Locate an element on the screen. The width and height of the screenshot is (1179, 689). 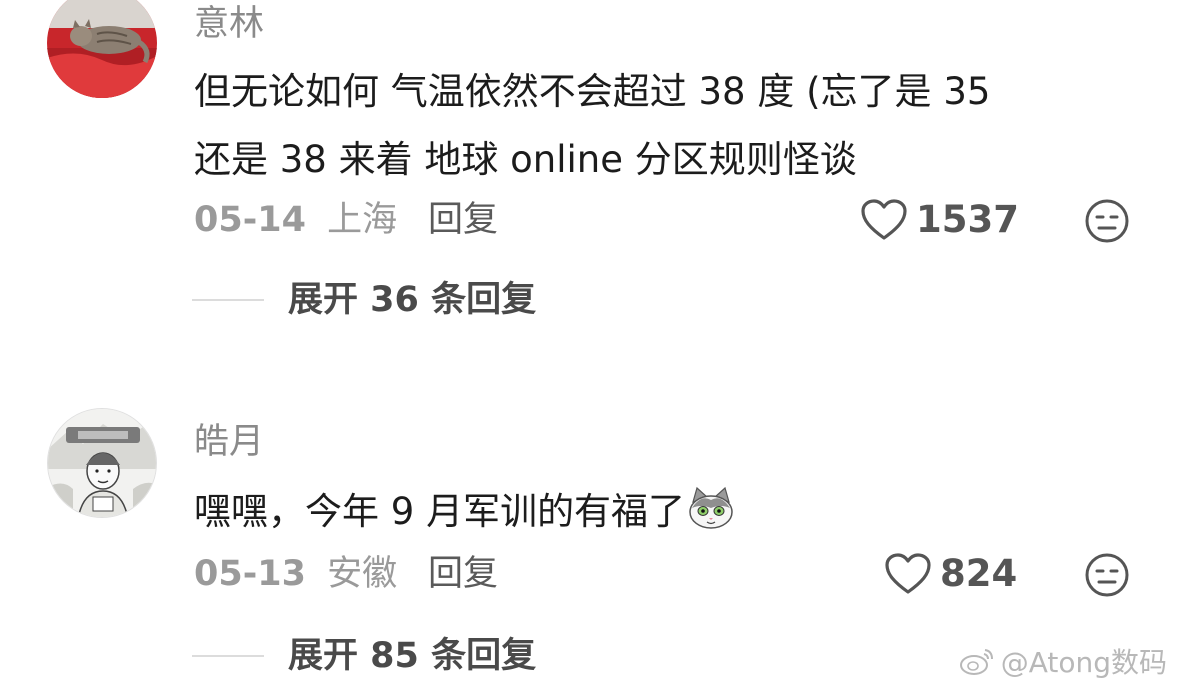
sketch-person-avatar-icon is located at coordinates (102, 463).